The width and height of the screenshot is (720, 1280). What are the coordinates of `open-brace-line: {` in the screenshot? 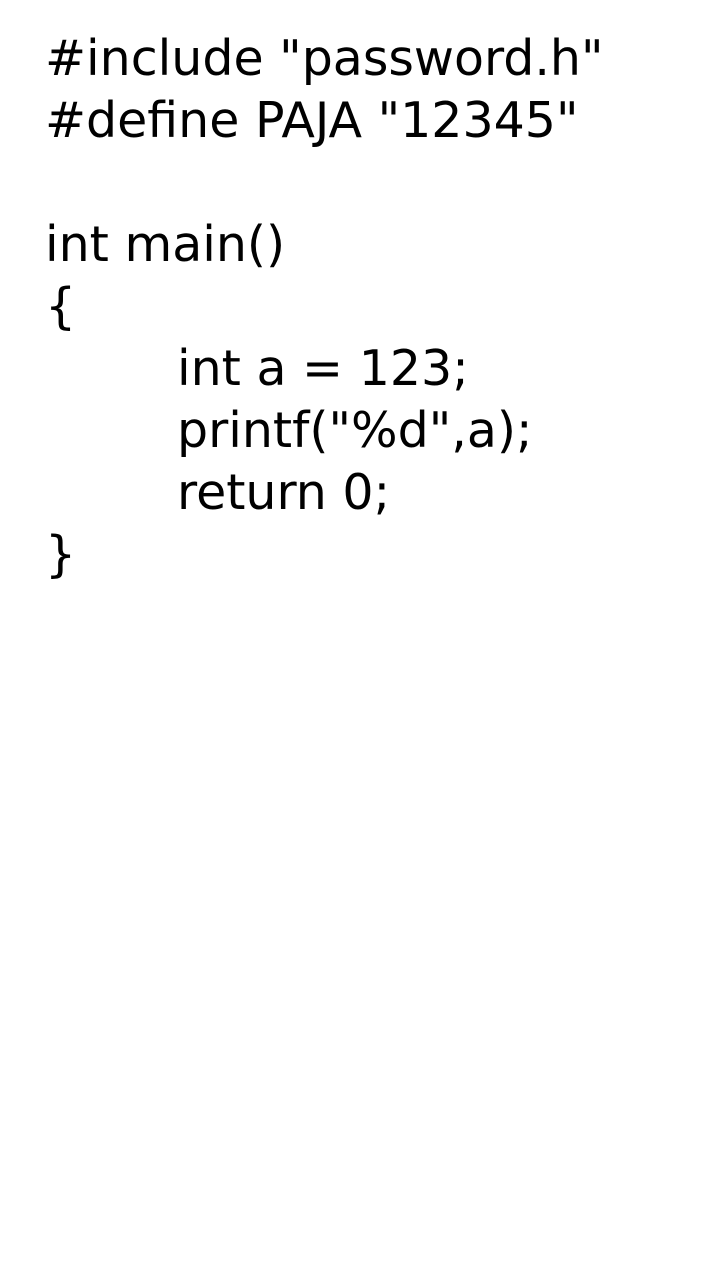 It's located at (61, 306).